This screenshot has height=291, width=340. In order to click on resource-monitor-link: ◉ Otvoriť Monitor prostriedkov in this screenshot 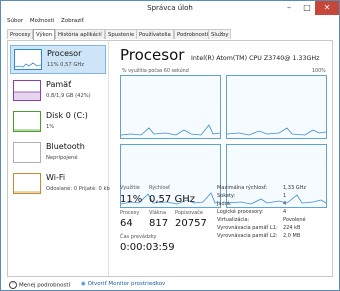, I will do `click(123, 284)`.